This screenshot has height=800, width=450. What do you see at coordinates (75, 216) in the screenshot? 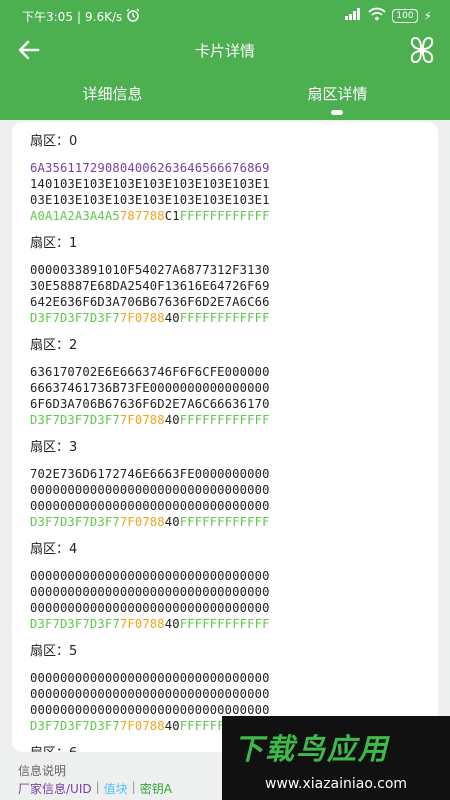
I see `hex-segment: A0A1A2A3A4A5` at bounding box center [75, 216].